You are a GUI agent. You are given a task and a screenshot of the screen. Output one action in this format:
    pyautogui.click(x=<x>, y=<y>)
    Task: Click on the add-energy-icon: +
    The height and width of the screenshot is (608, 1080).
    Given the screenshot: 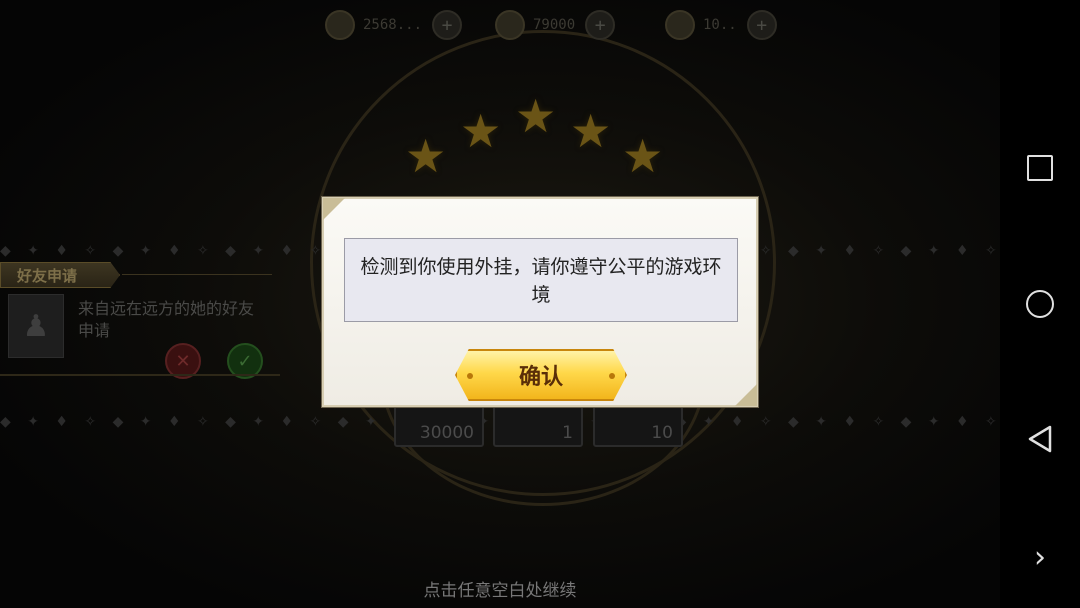 What is the action you would take?
    pyautogui.click(x=600, y=25)
    